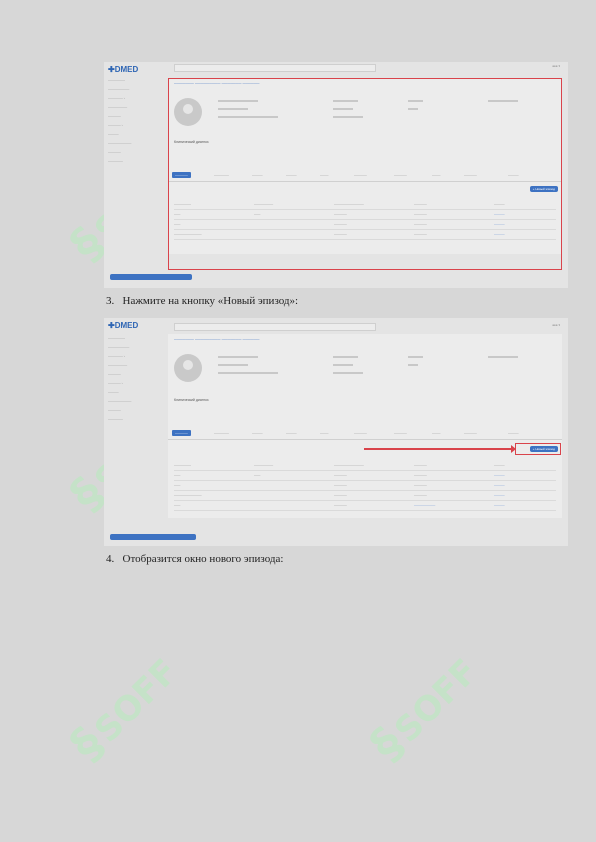  What do you see at coordinates (110, 559) in the screenshot?
I see `step-number: 4.` at bounding box center [110, 559].